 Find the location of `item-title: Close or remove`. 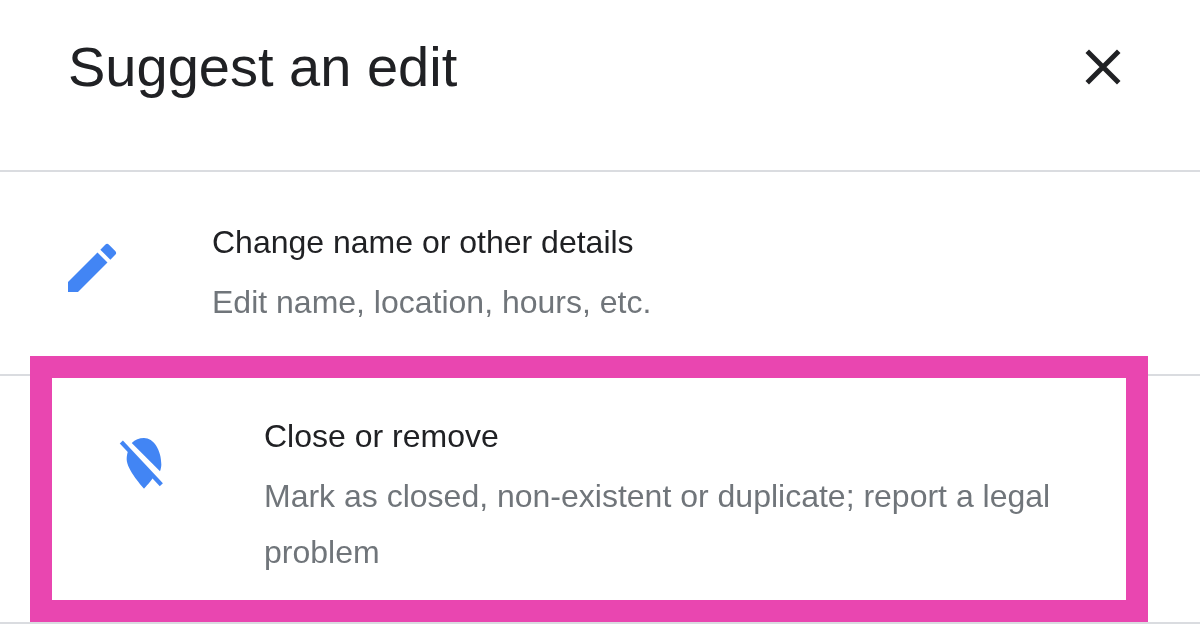

item-title: Close or remove is located at coordinates (382, 436).